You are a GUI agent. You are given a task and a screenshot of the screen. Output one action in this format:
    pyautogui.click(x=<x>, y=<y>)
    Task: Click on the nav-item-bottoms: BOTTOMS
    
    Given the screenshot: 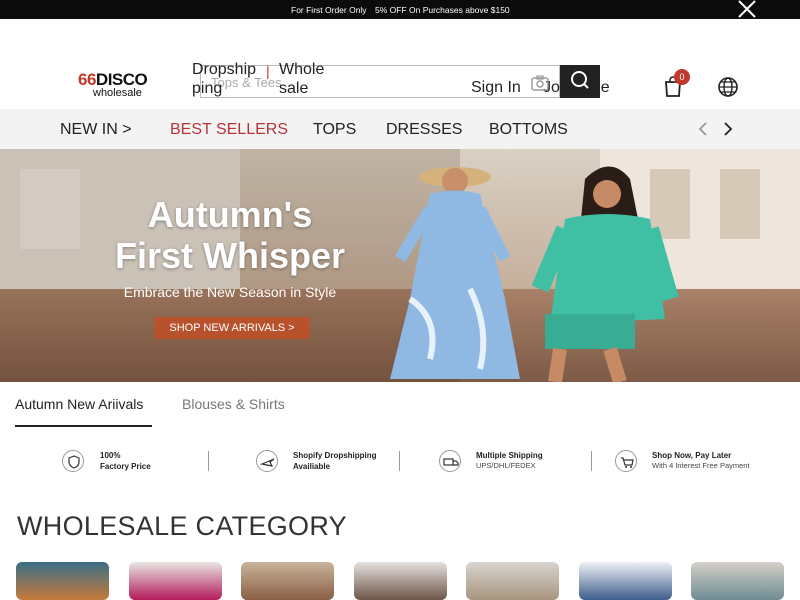 What is the action you would take?
    pyautogui.click(x=528, y=130)
    